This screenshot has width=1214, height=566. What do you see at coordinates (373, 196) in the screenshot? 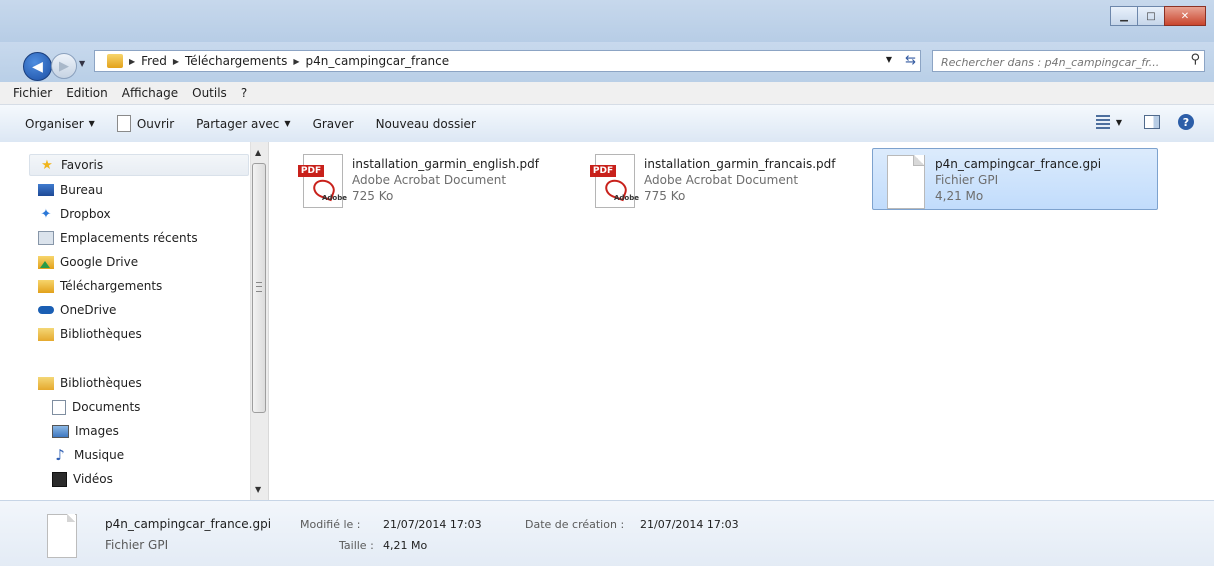
I see `file-size: 725 Ko` at bounding box center [373, 196].